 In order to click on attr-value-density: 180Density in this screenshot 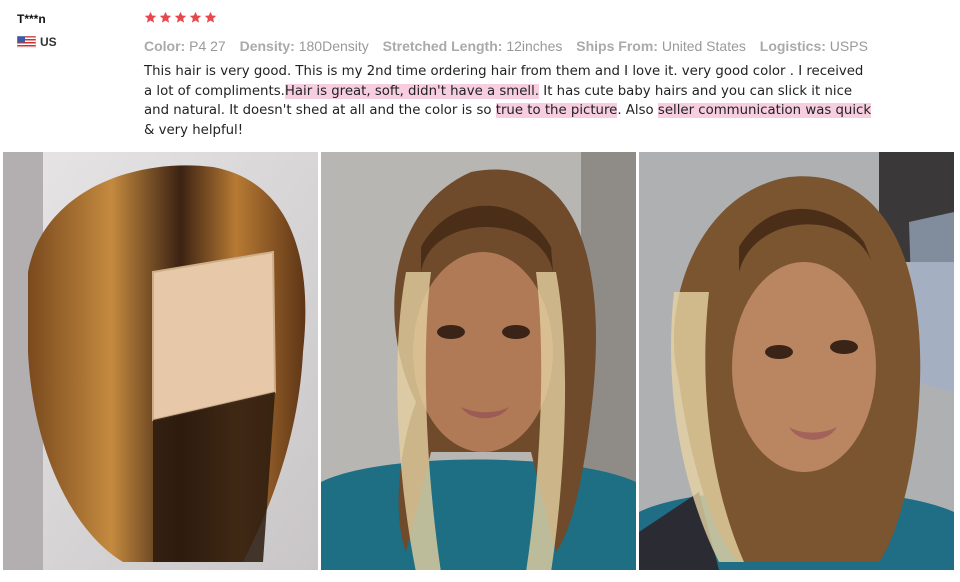, I will do `click(333, 46)`.